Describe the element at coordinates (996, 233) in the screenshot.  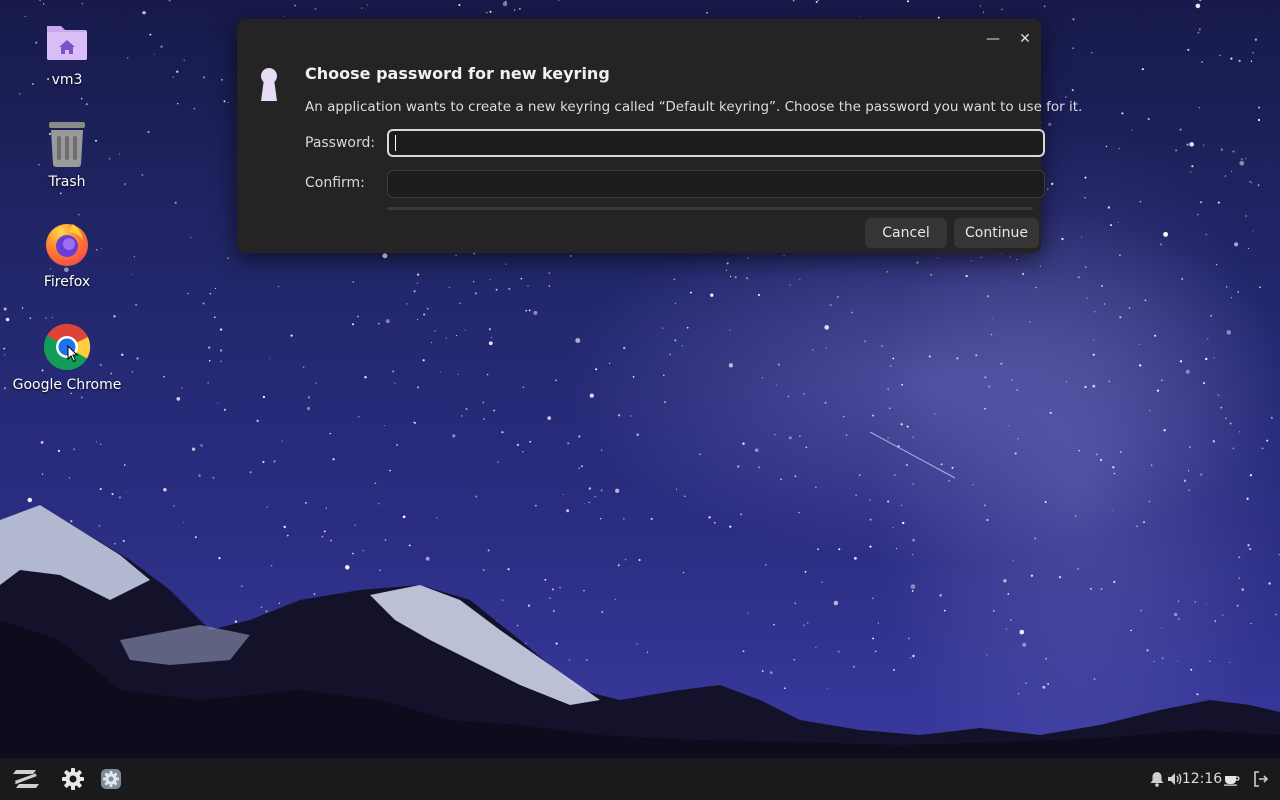
I see `continue-button: Continue` at that location.